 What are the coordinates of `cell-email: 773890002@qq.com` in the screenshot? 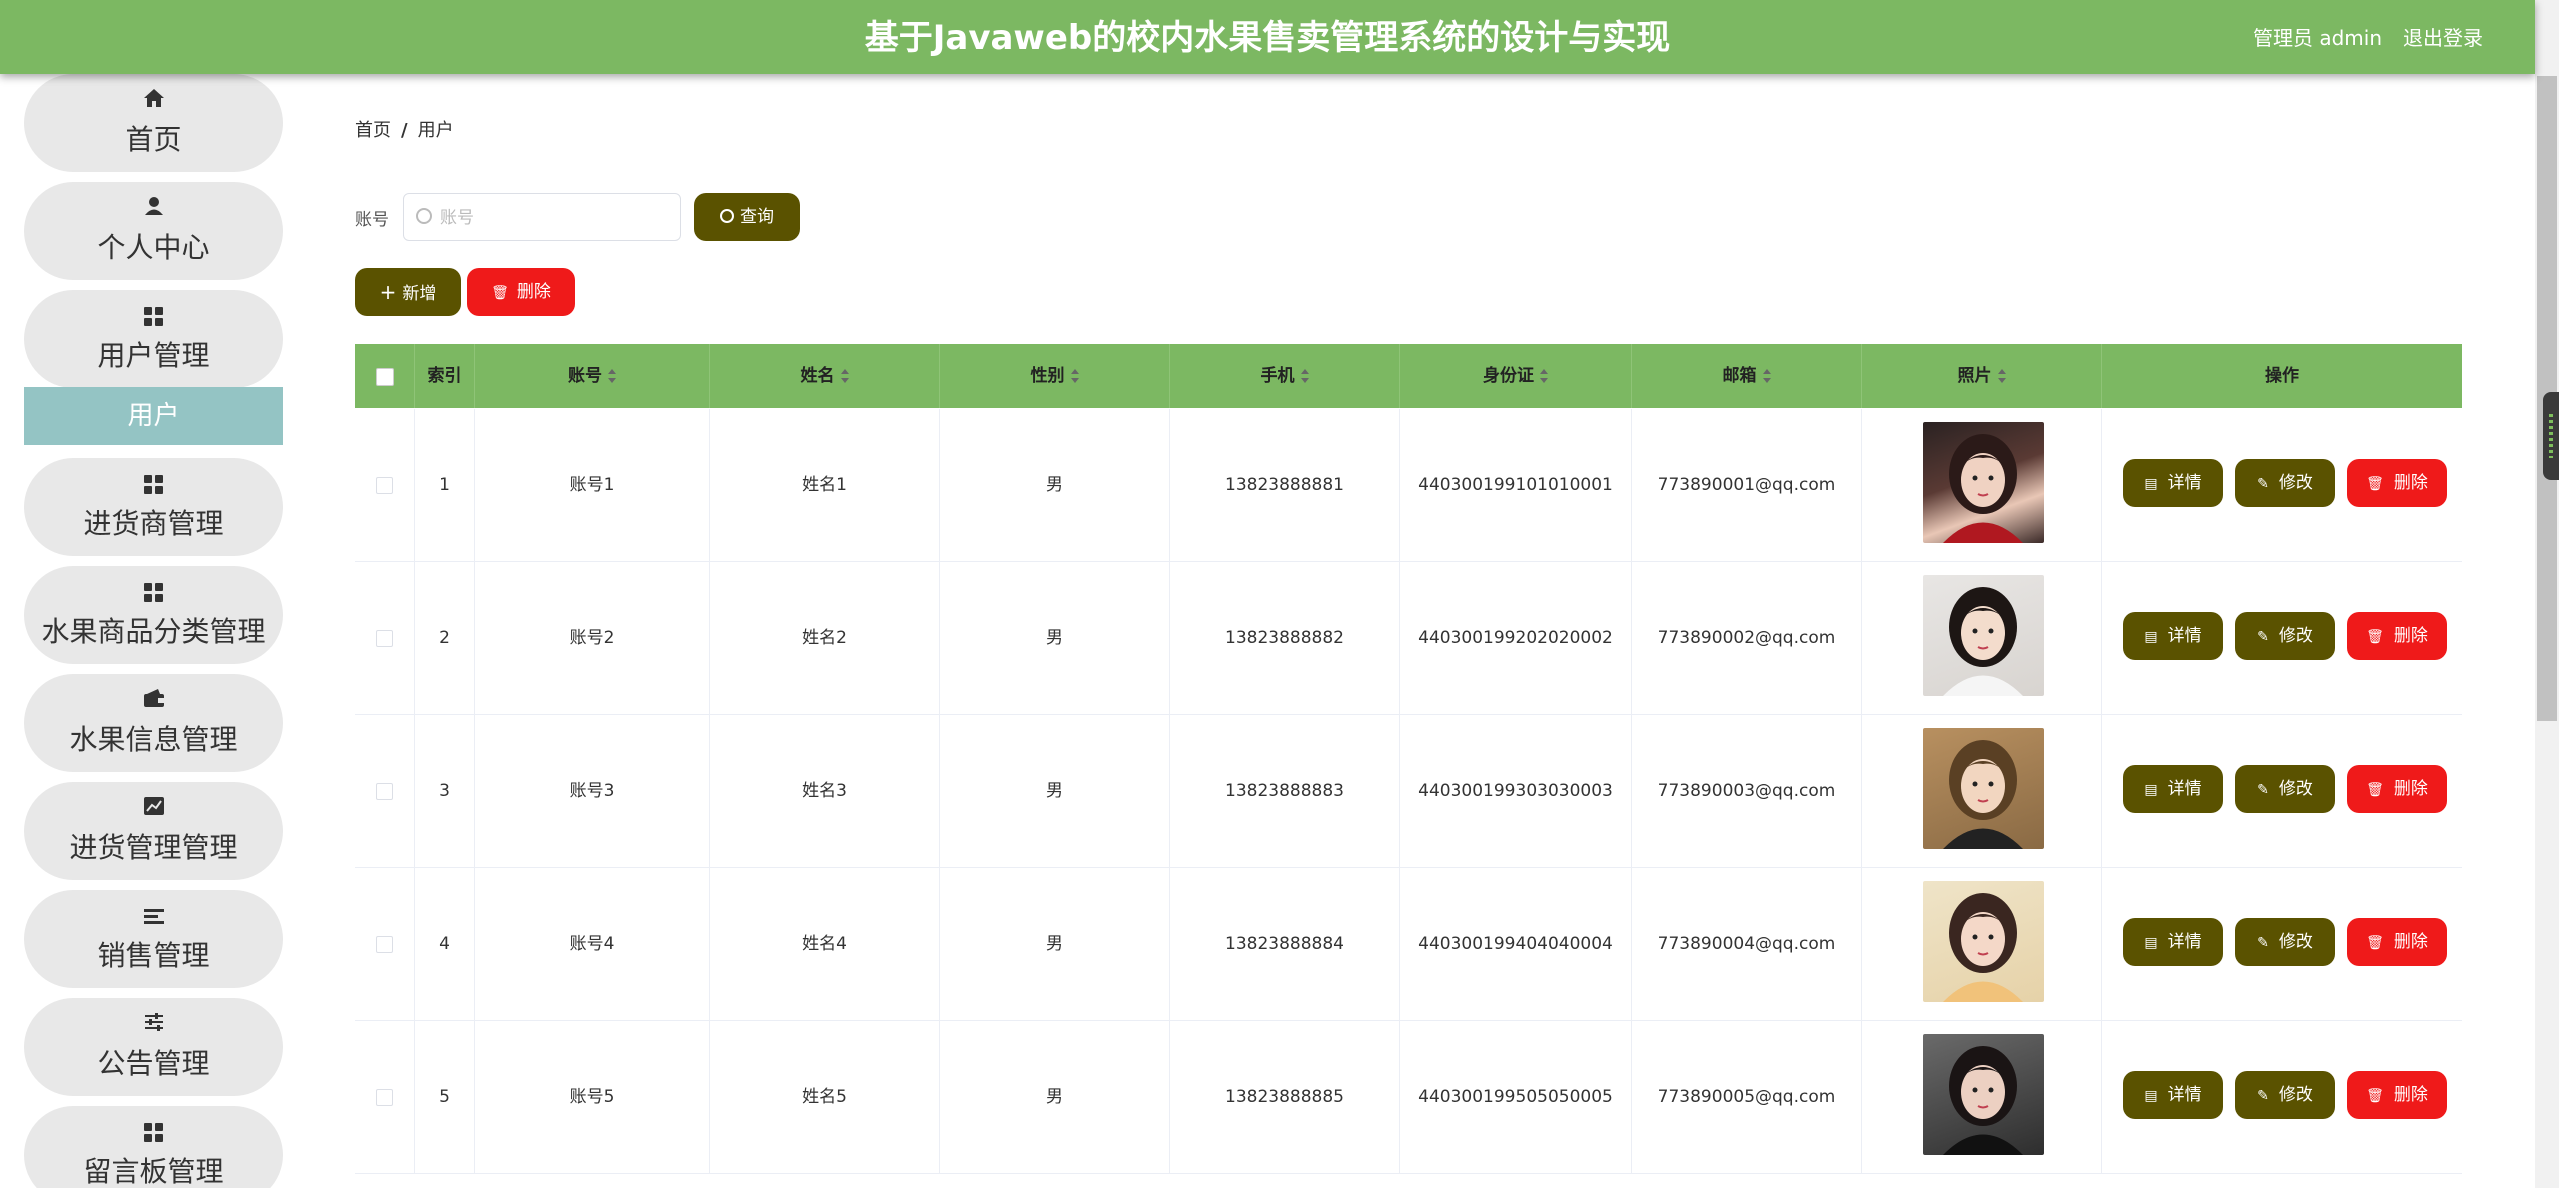 It's located at (1747, 638).